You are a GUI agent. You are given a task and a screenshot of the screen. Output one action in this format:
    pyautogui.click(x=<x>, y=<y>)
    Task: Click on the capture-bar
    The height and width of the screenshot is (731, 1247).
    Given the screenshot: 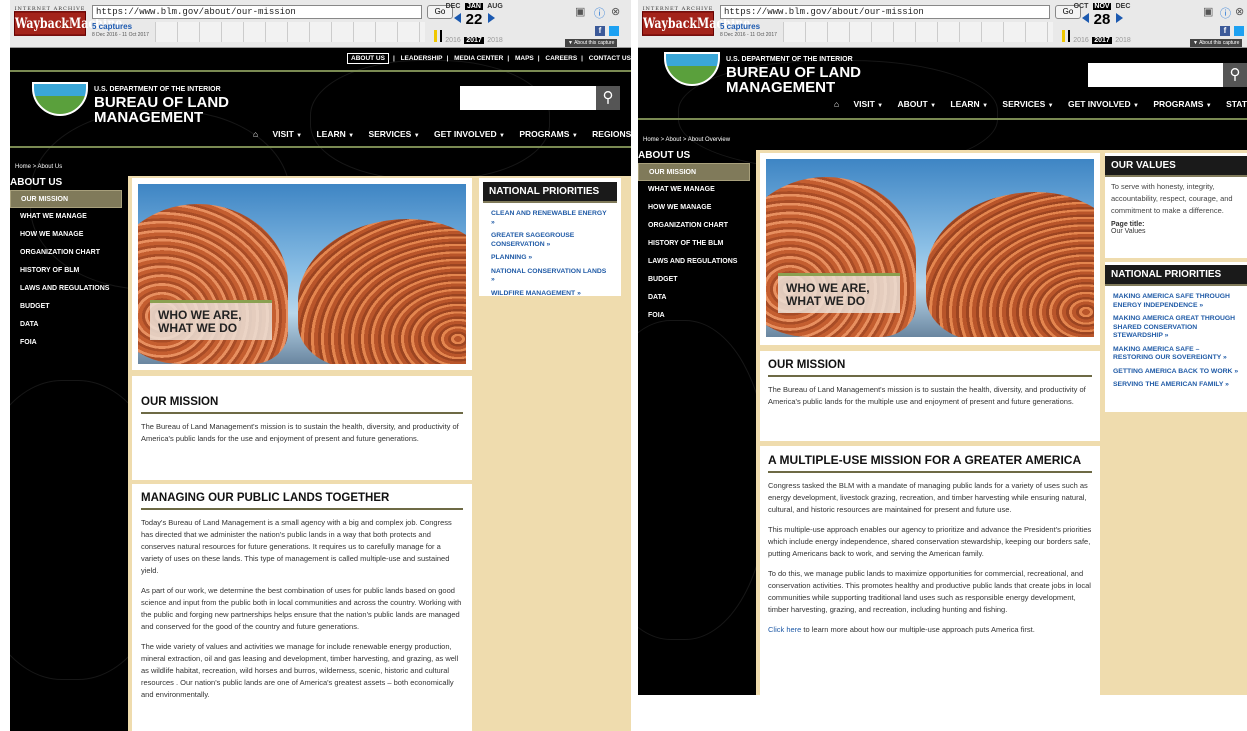 What is the action you would take?
    pyautogui.click(x=1069, y=36)
    